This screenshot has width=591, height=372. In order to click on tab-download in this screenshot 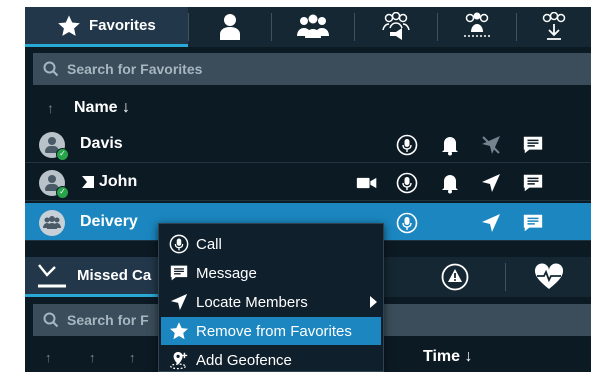, I will do `click(554, 27)`.